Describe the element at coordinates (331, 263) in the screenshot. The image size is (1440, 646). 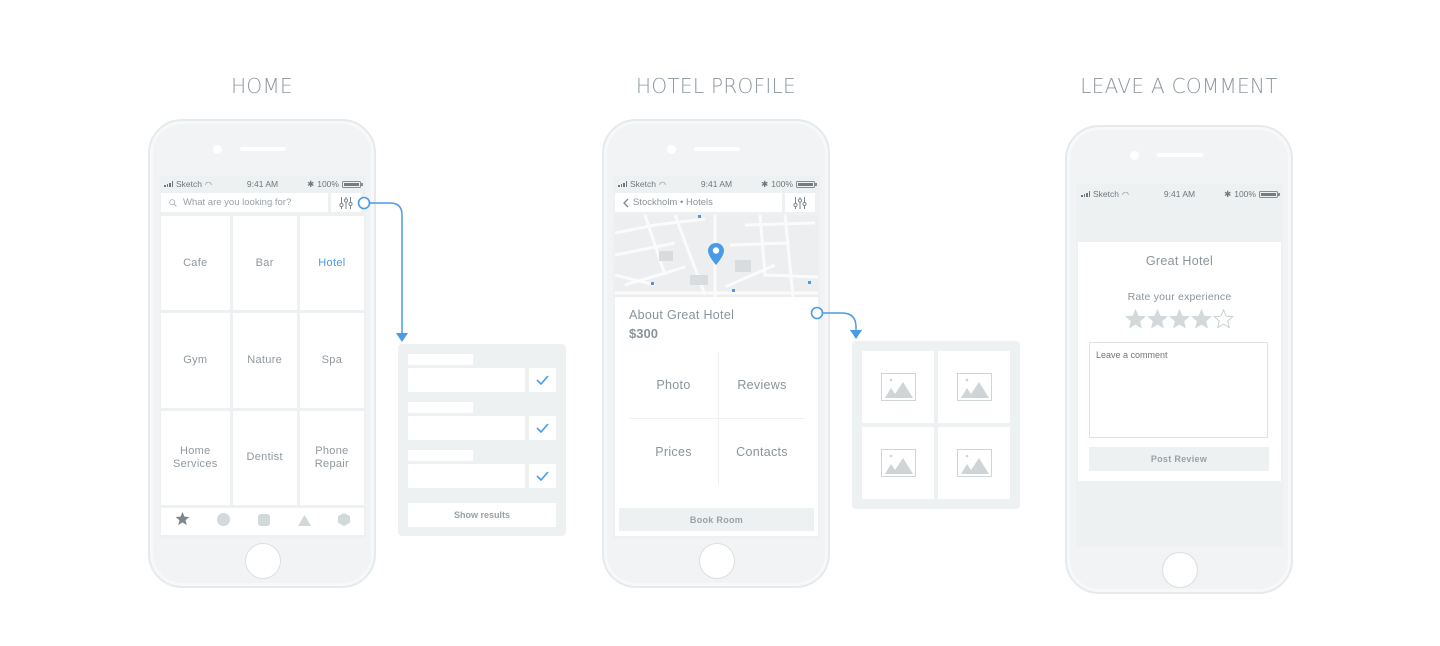
I see `category-hotel: Hotel` at that location.